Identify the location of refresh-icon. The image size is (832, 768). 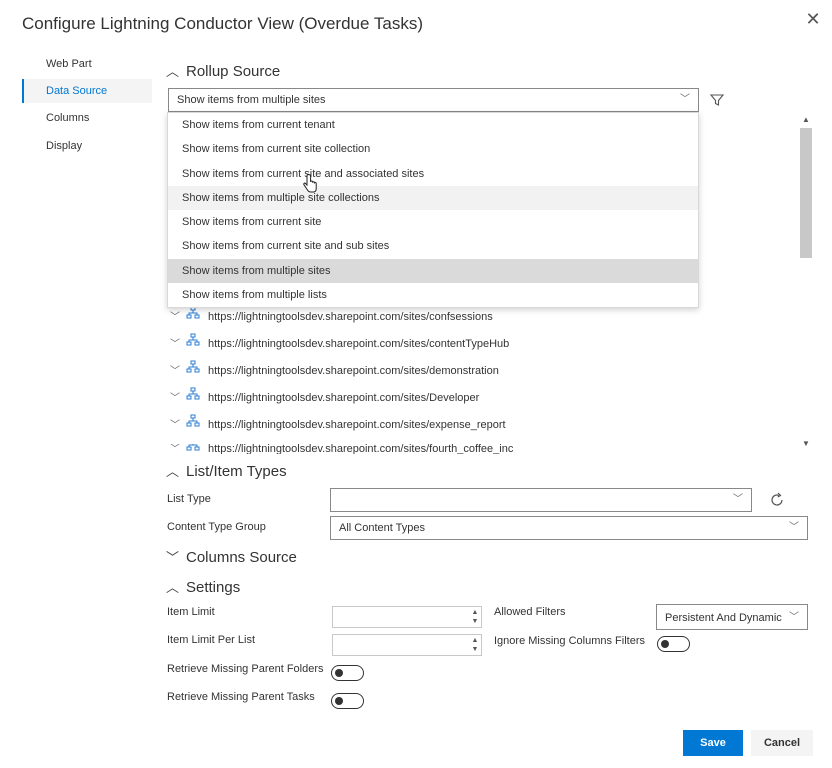
(777, 500).